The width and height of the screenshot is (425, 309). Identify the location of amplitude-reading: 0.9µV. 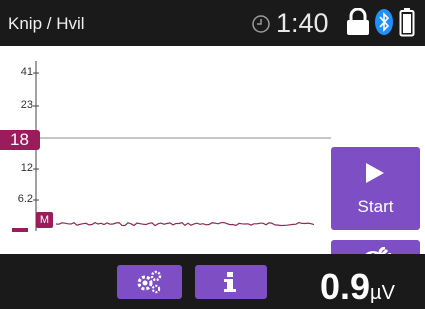
(357, 287).